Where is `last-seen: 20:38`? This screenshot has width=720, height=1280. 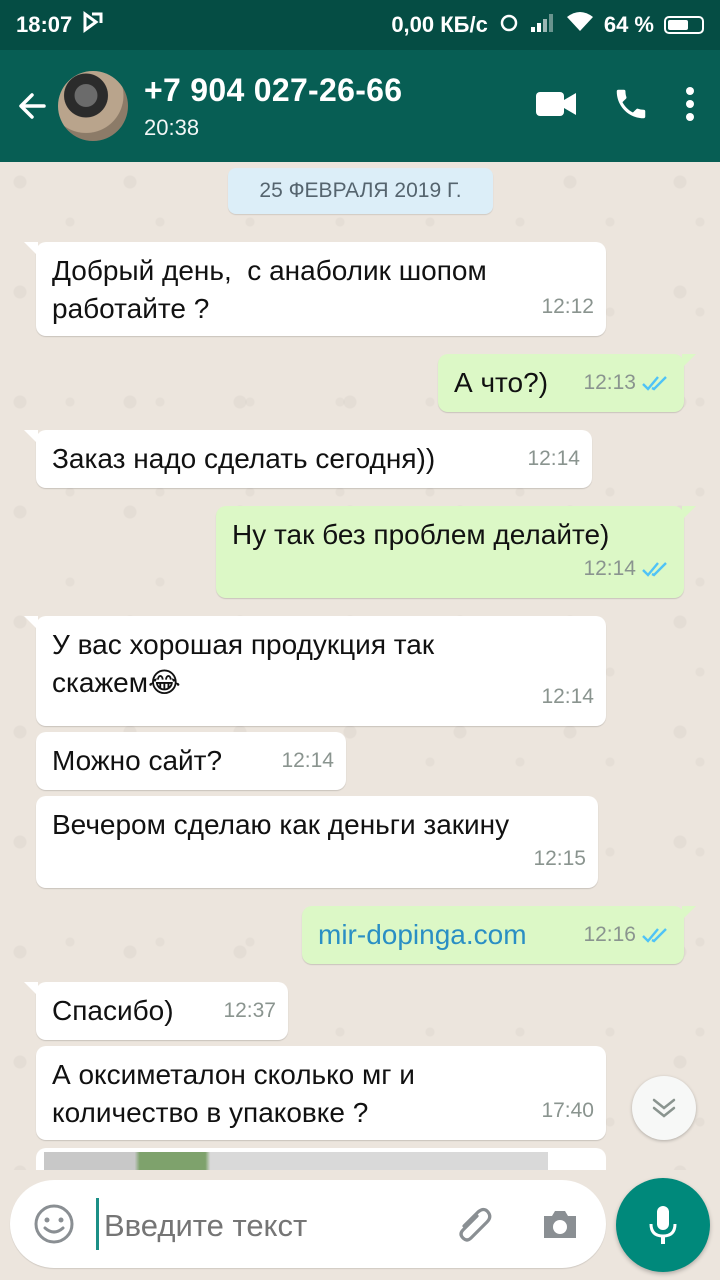
last-seen: 20:38 is located at coordinates (172, 127).